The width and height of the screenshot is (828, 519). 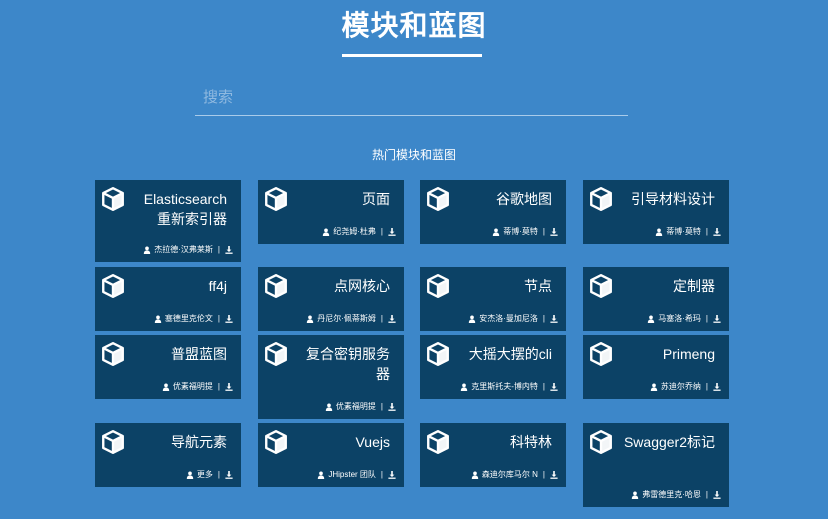 What do you see at coordinates (342, 442) in the screenshot?
I see `module-title: Vuejs` at bounding box center [342, 442].